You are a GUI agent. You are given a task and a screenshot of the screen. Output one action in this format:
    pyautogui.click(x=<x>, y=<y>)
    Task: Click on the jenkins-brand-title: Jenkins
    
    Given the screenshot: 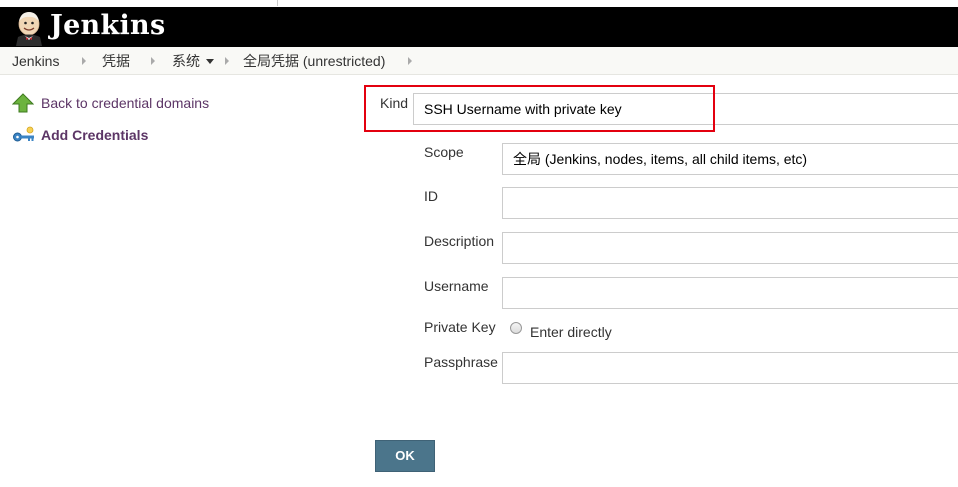 What is the action you would take?
    pyautogui.click(x=107, y=26)
    